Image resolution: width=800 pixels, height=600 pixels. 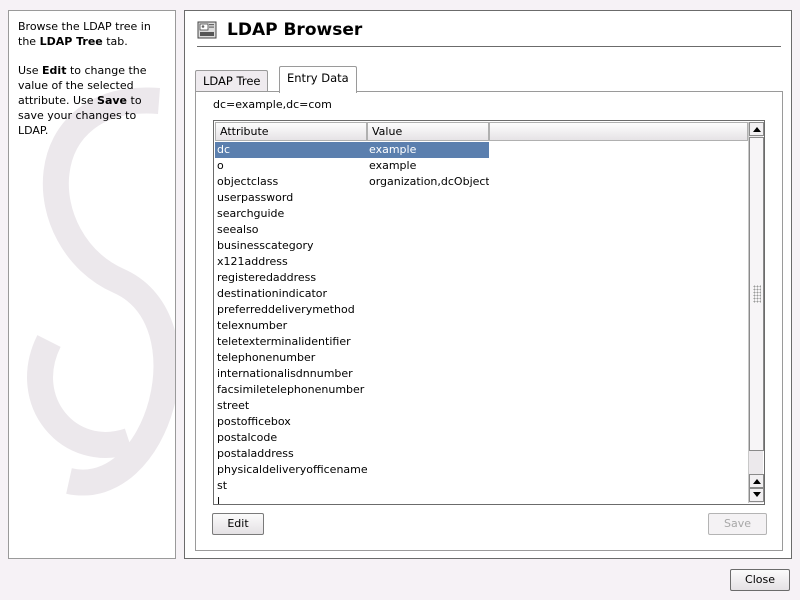 I want to click on table-row: st, so click(x=481, y=486).